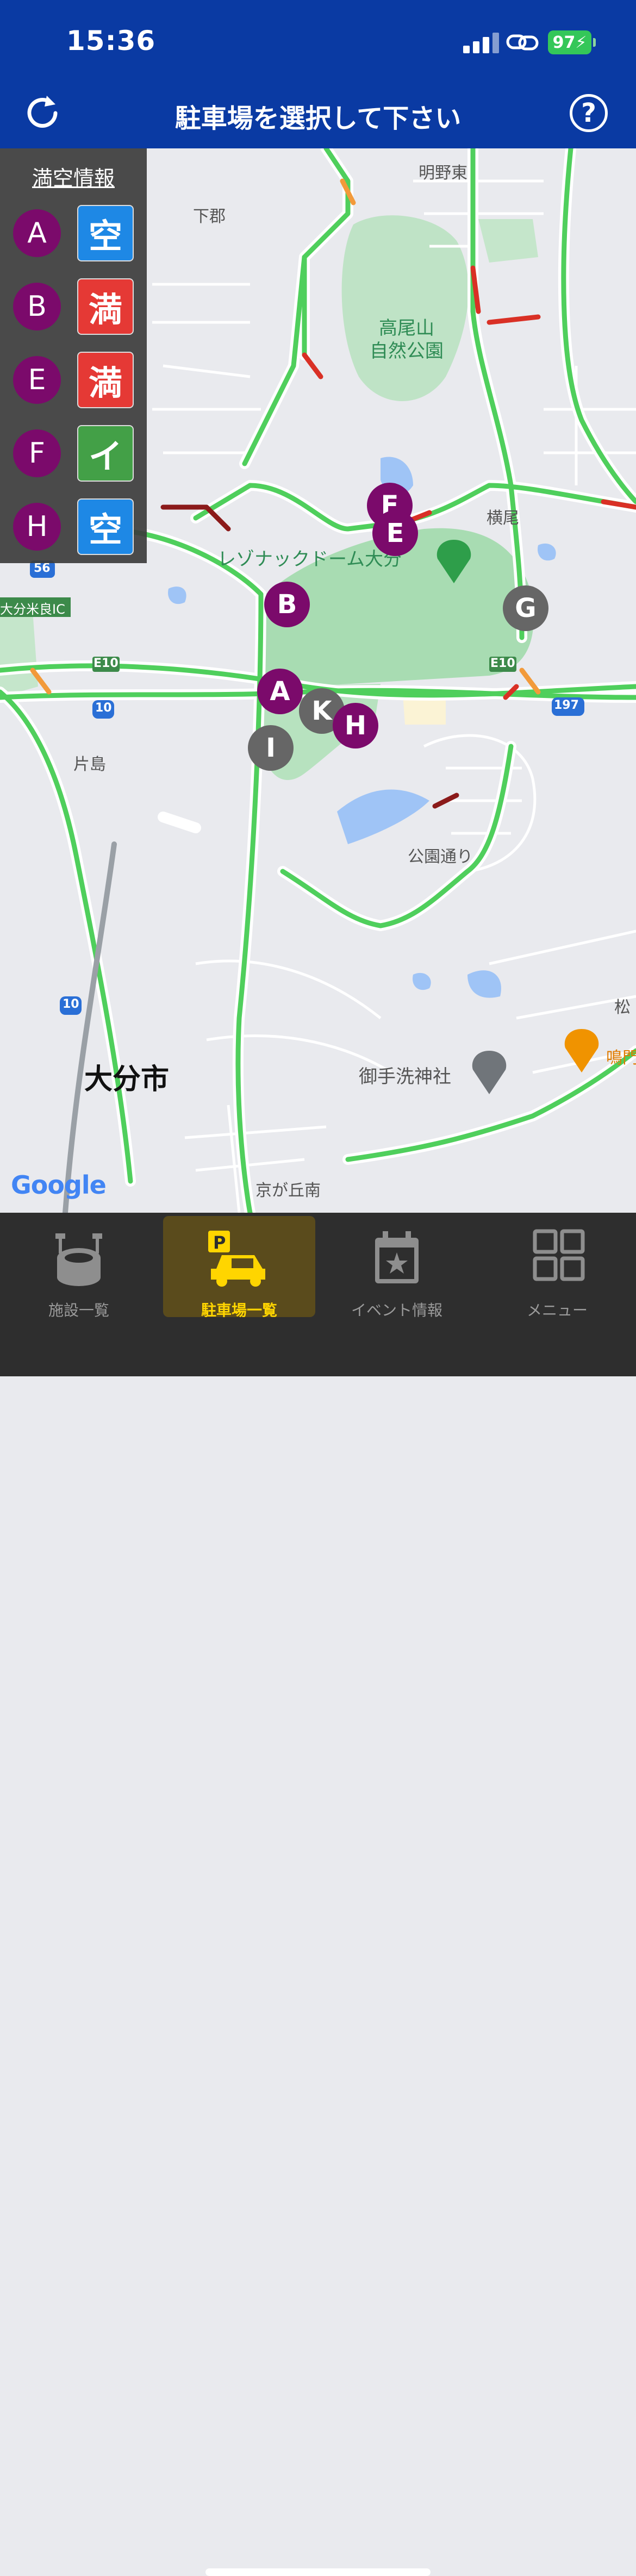 The width and height of the screenshot is (636, 2576). Describe the element at coordinates (405, 1077) in the screenshot. I see `shrine-label: 御手洗神社` at that location.